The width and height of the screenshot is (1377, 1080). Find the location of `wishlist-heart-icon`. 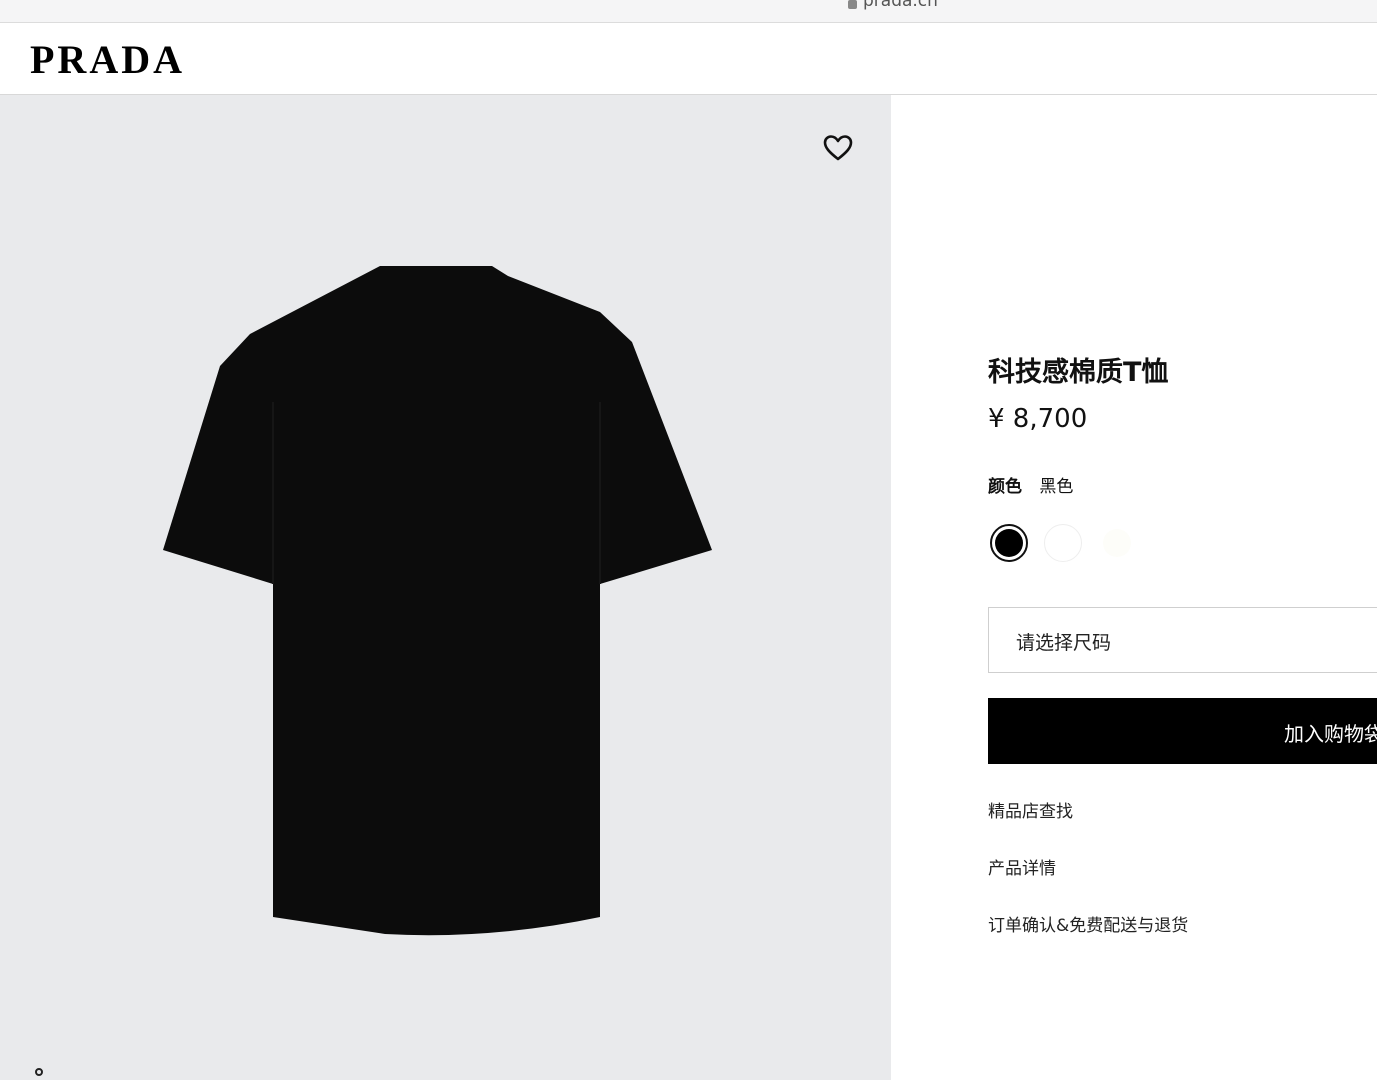

wishlist-heart-icon is located at coordinates (838, 148).